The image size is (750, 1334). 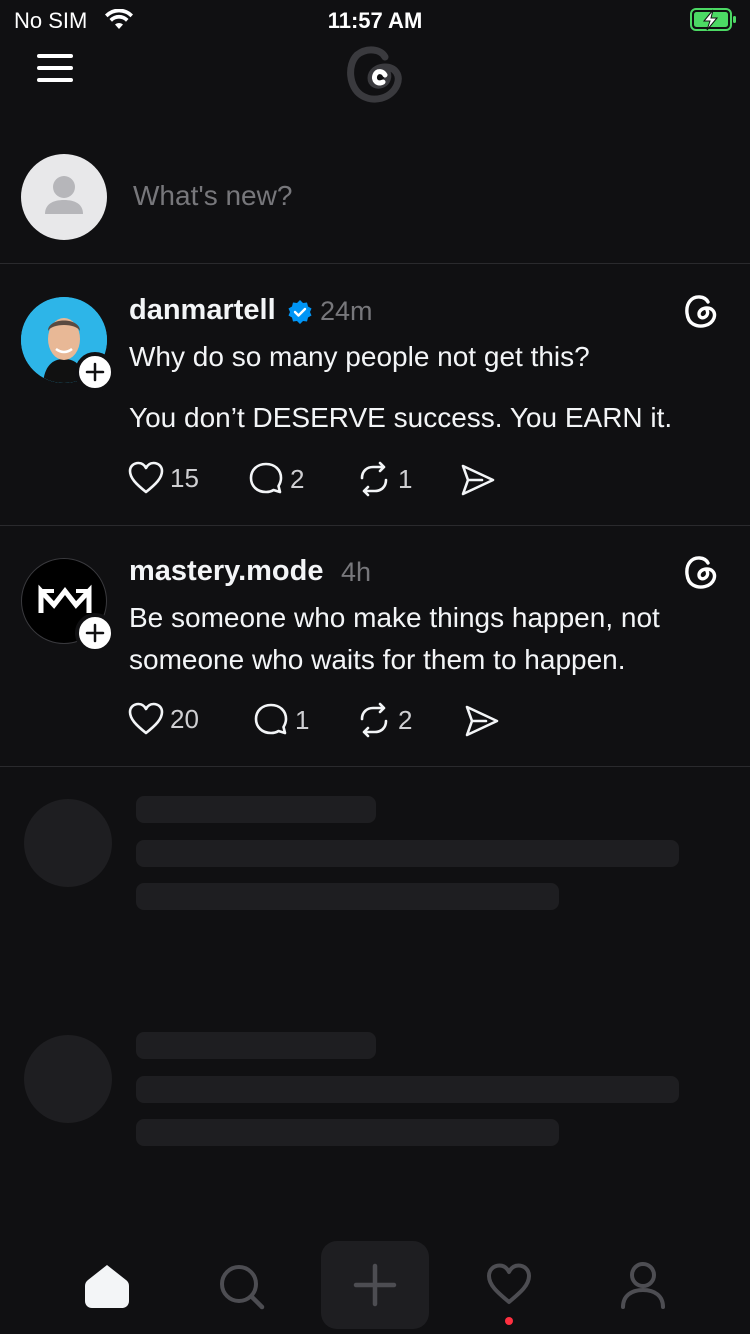 I want to click on post-text: You don’t DESERVE success. You EARN it., so click(x=401, y=417).